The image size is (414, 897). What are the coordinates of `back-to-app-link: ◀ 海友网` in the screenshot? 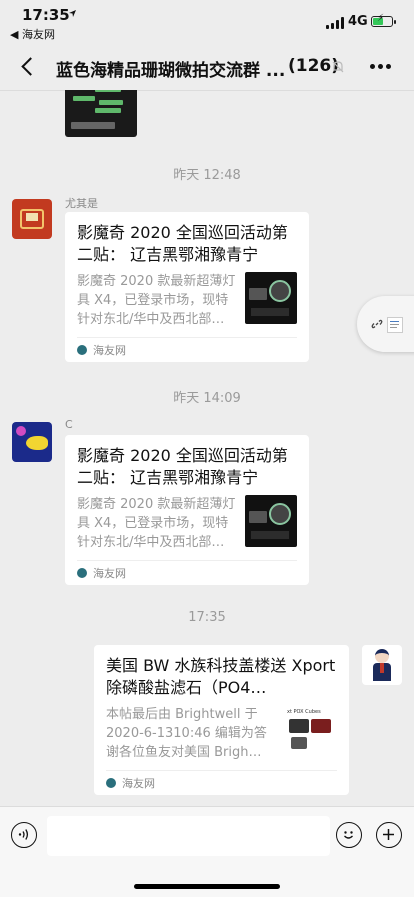 It's located at (32, 34).